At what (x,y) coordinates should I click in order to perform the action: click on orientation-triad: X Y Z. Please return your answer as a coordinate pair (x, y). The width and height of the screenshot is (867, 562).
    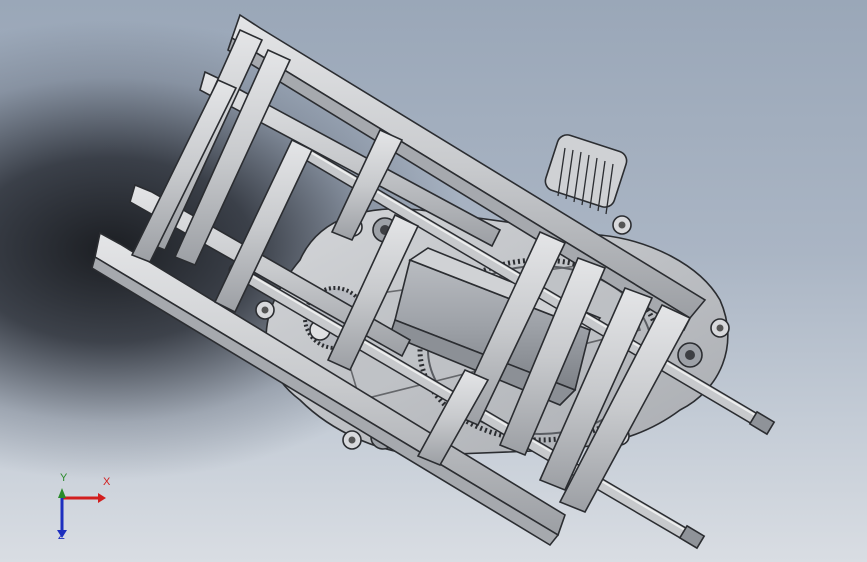
    Looking at the image, I should click on (80, 511).